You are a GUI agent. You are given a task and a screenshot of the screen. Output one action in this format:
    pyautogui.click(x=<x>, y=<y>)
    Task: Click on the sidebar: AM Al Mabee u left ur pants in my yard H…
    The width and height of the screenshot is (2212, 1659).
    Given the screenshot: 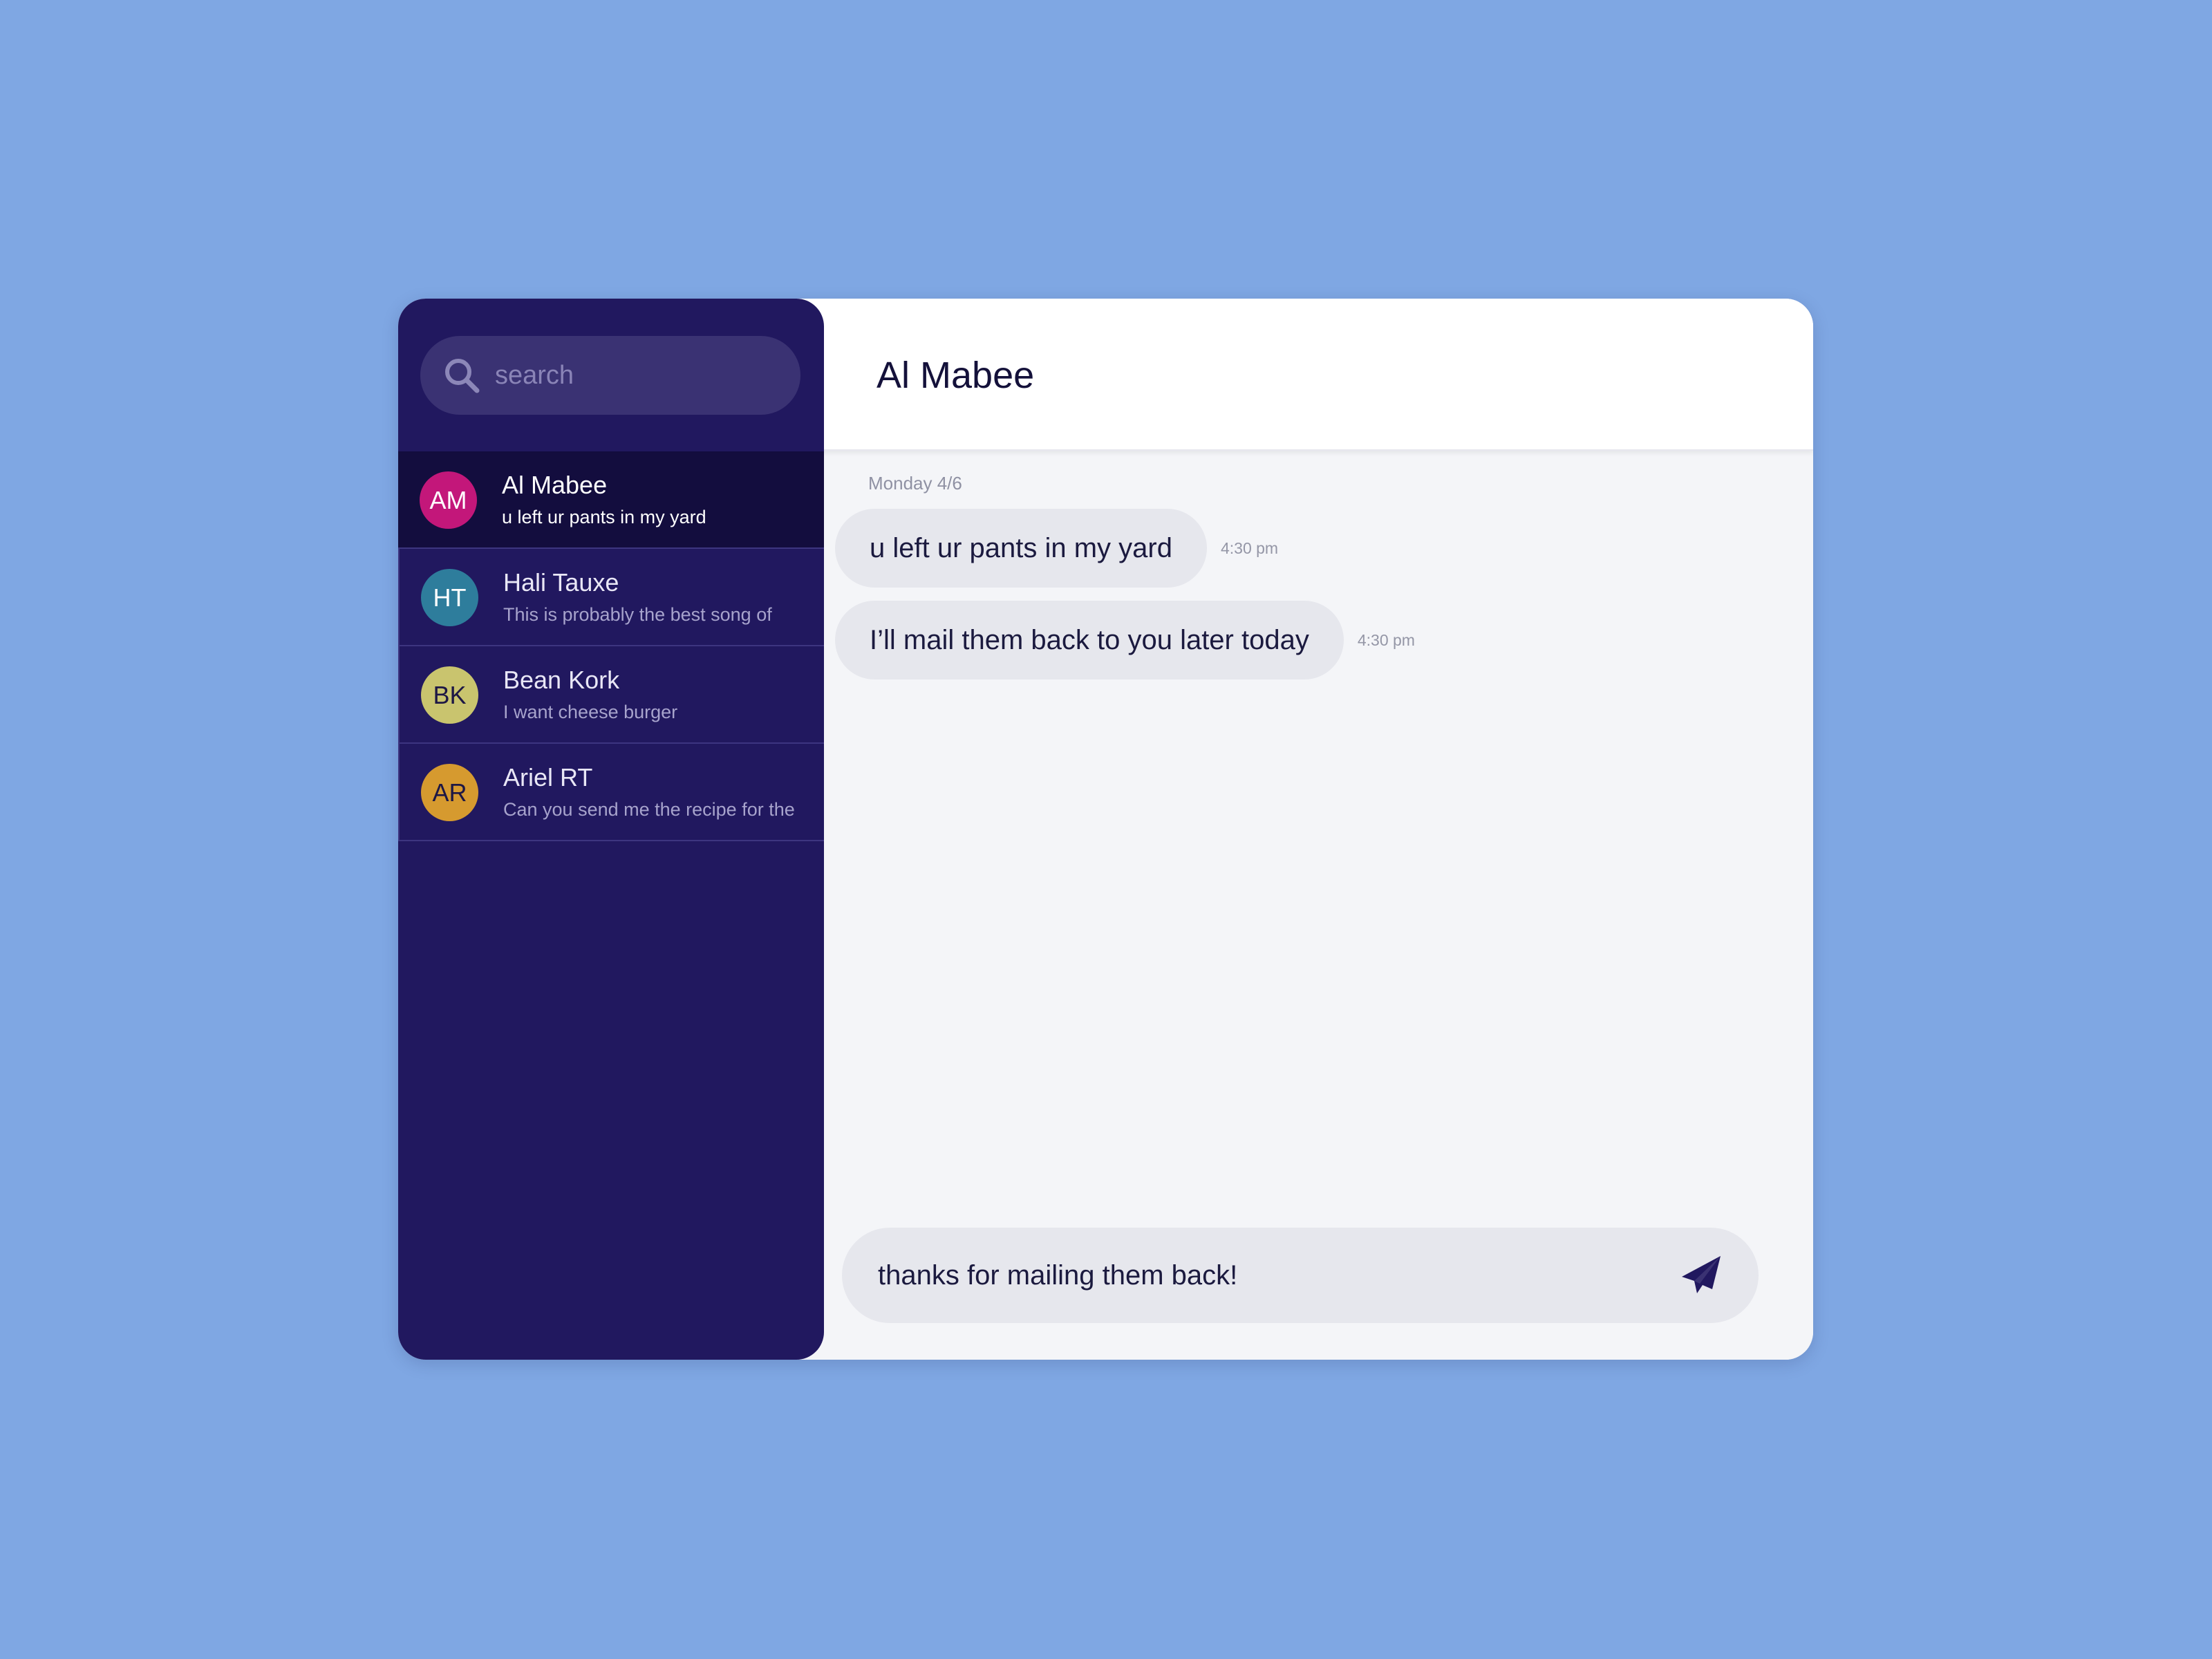 What is the action you would take?
    pyautogui.click(x=611, y=829)
    